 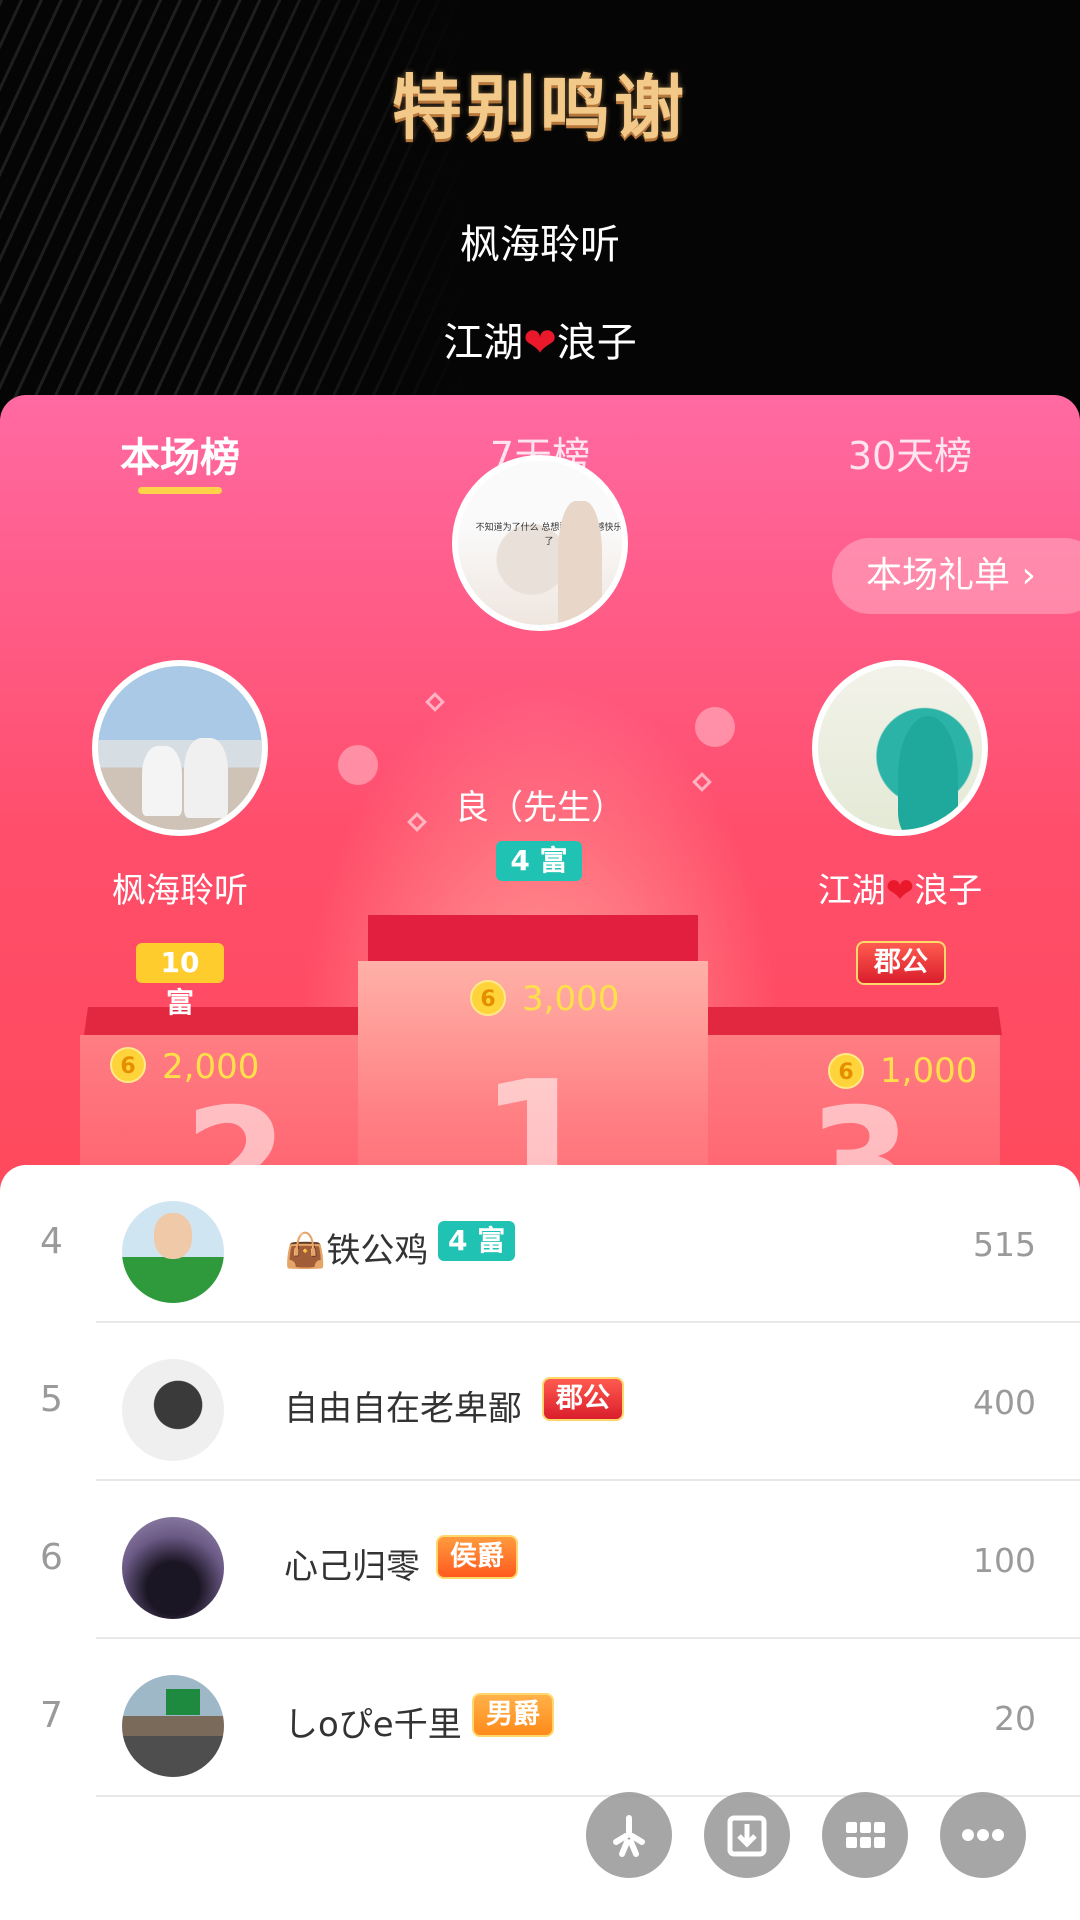 I want to click on grid-icon, so click(x=865, y=1835).